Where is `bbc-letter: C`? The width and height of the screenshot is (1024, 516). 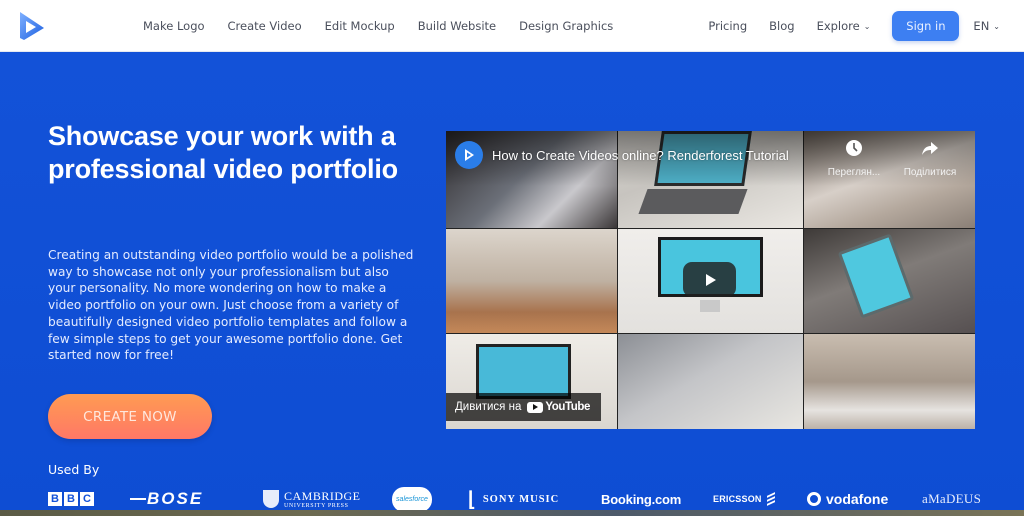 bbc-letter: C is located at coordinates (87, 499).